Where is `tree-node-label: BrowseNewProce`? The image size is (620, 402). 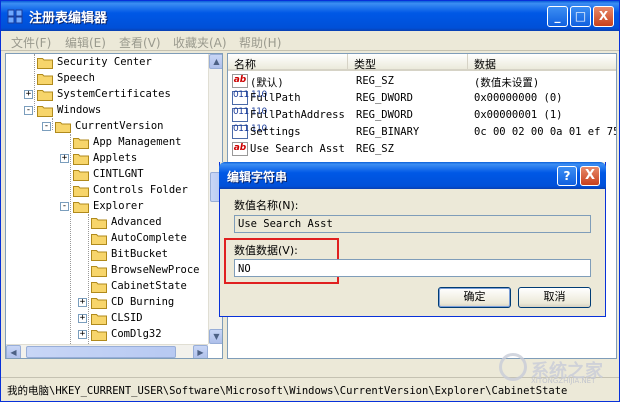 tree-node-label: BrowseNewProce is located at coordinates (155, 270).